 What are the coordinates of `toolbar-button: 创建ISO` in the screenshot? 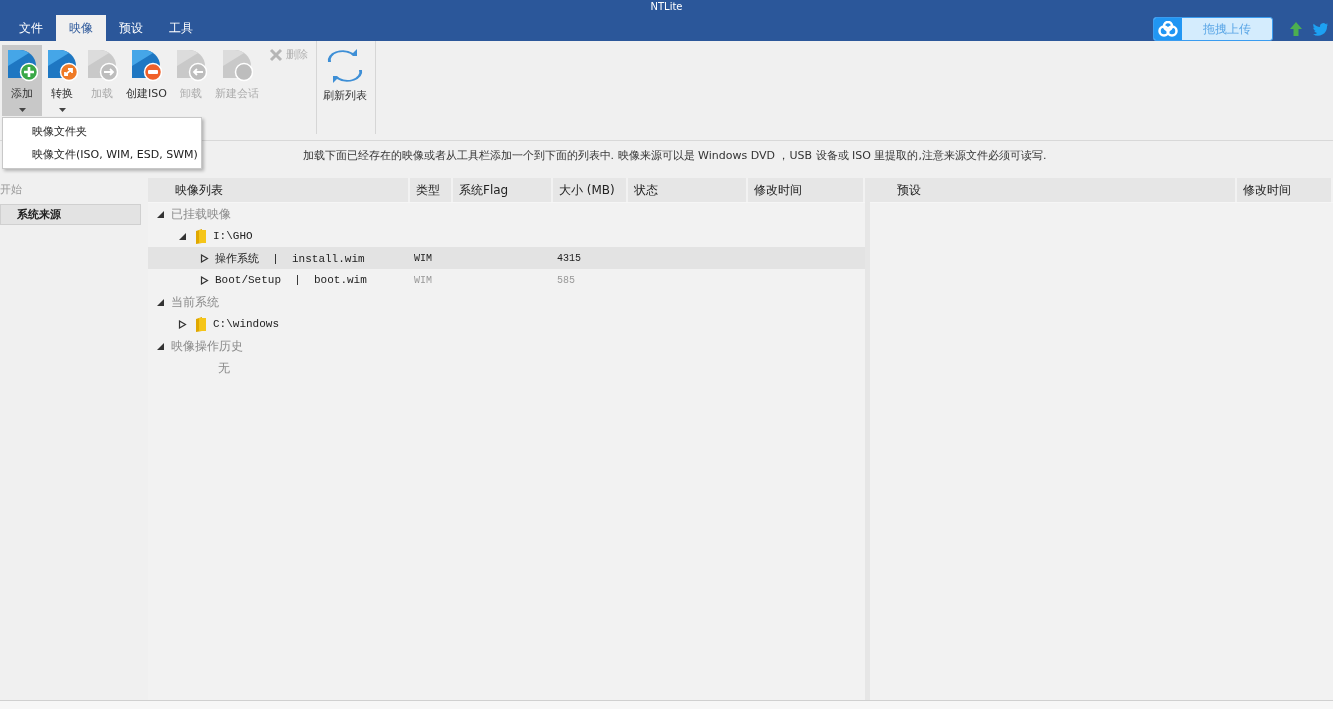 It's located at (146, 80).